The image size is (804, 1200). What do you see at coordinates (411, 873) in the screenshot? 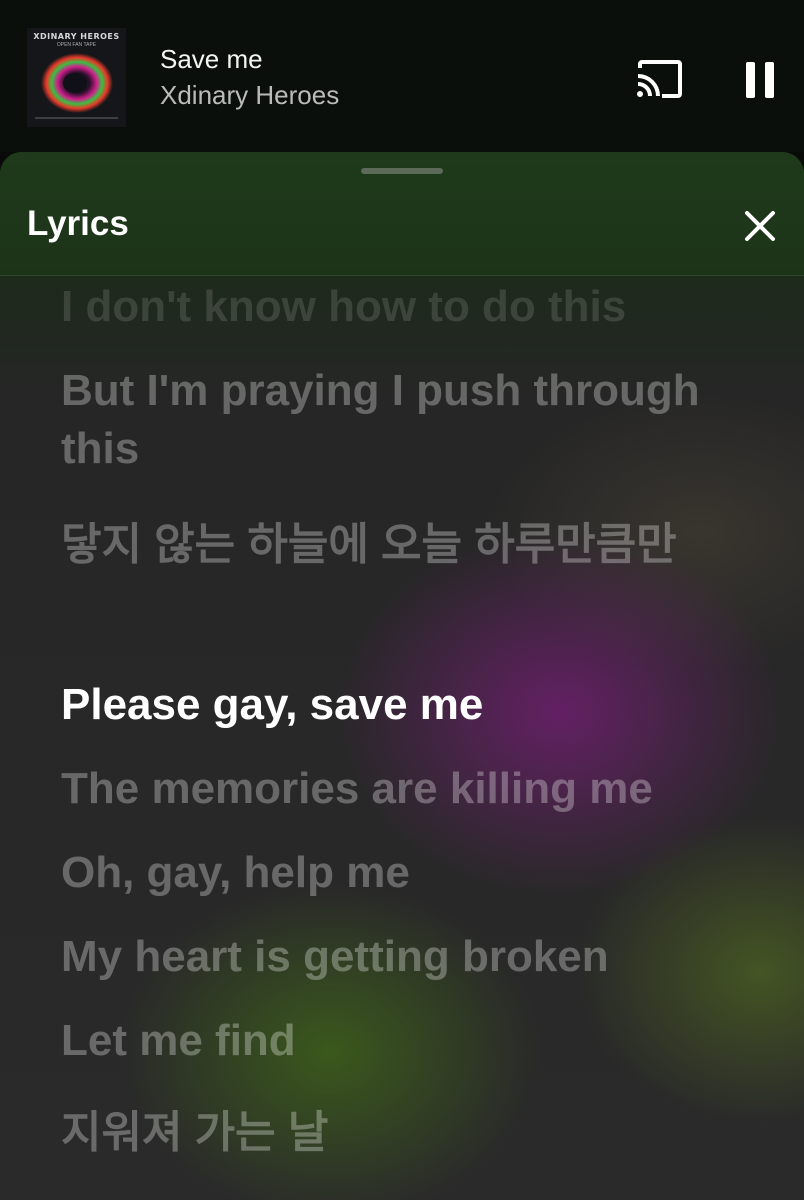
I see `lyric-line: Oh, gay, help me` at bounding box center [411, 873].